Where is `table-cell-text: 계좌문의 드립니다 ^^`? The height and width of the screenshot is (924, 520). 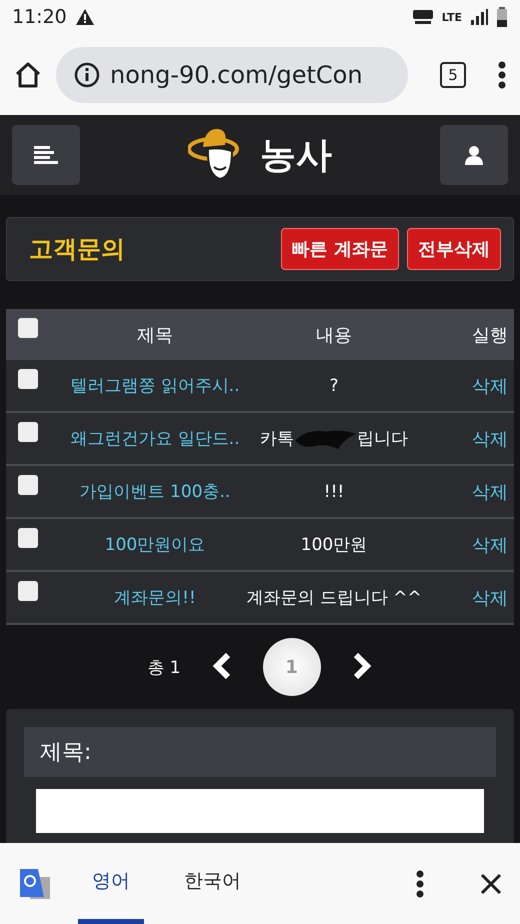 table-cell-text: 계좌문의 드립니다 ^^ is located at coordinates (334, 598).